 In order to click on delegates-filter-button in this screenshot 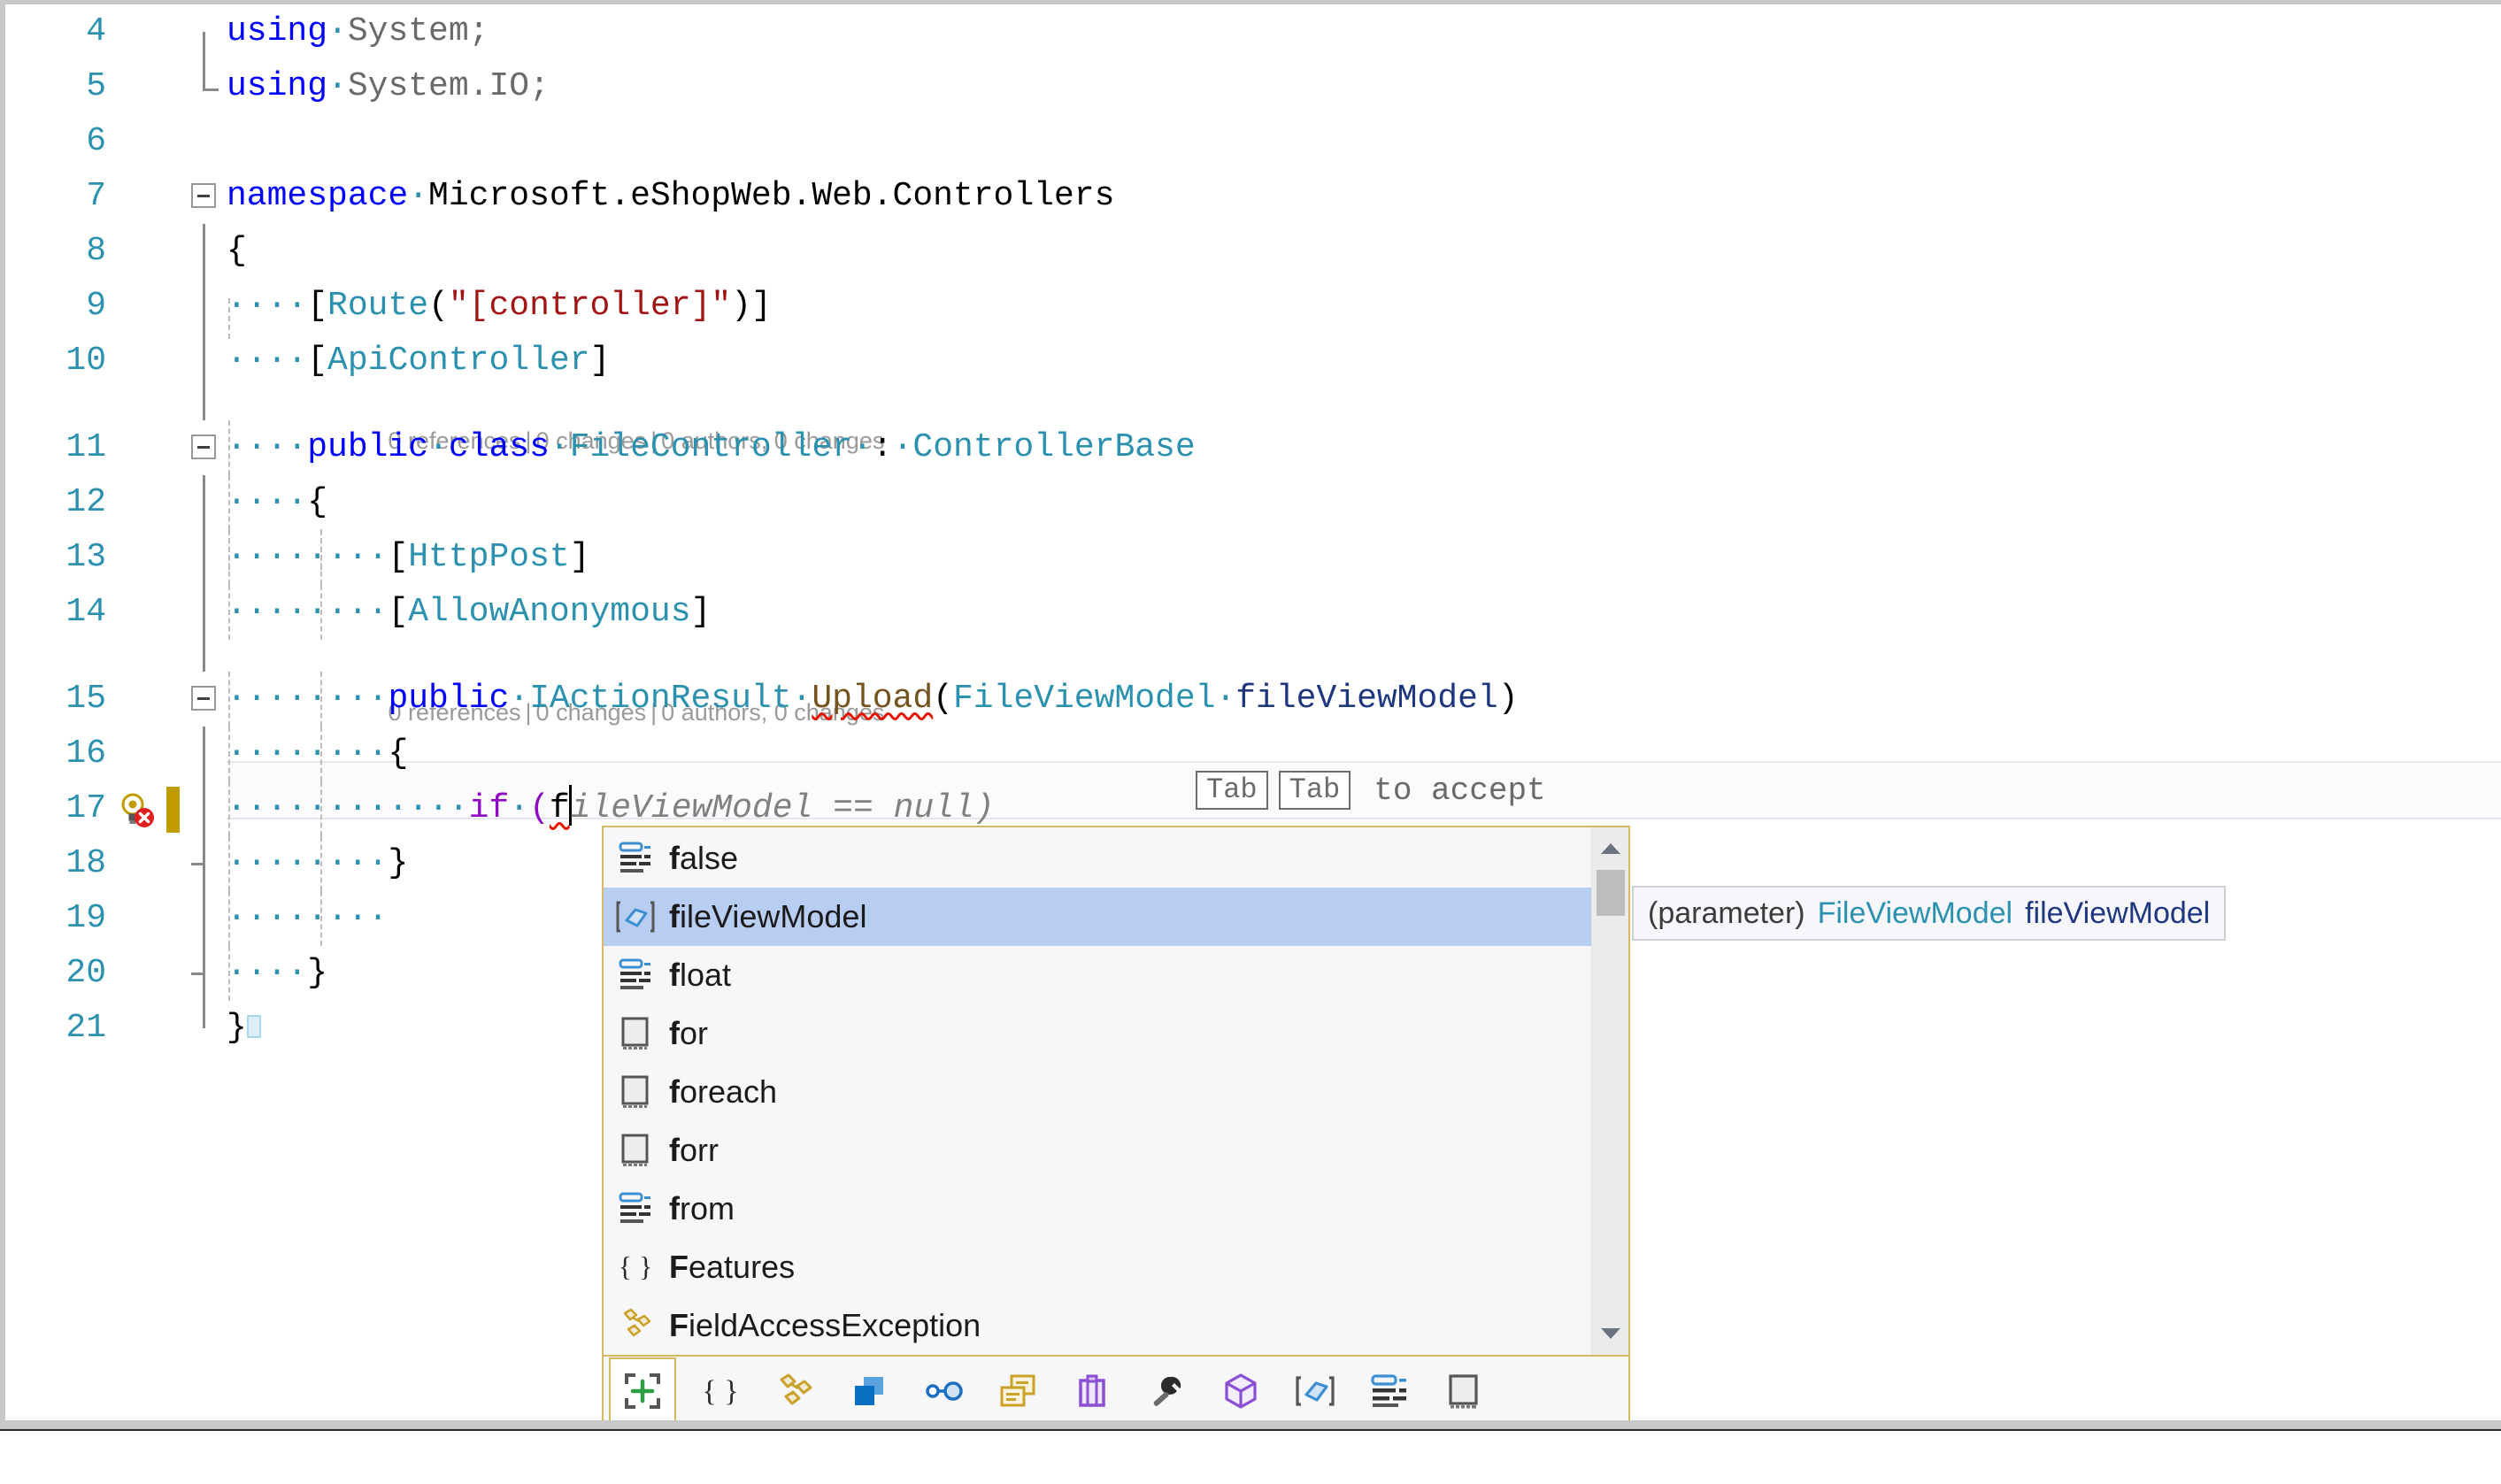, I will do `click(1092, 1391)`.